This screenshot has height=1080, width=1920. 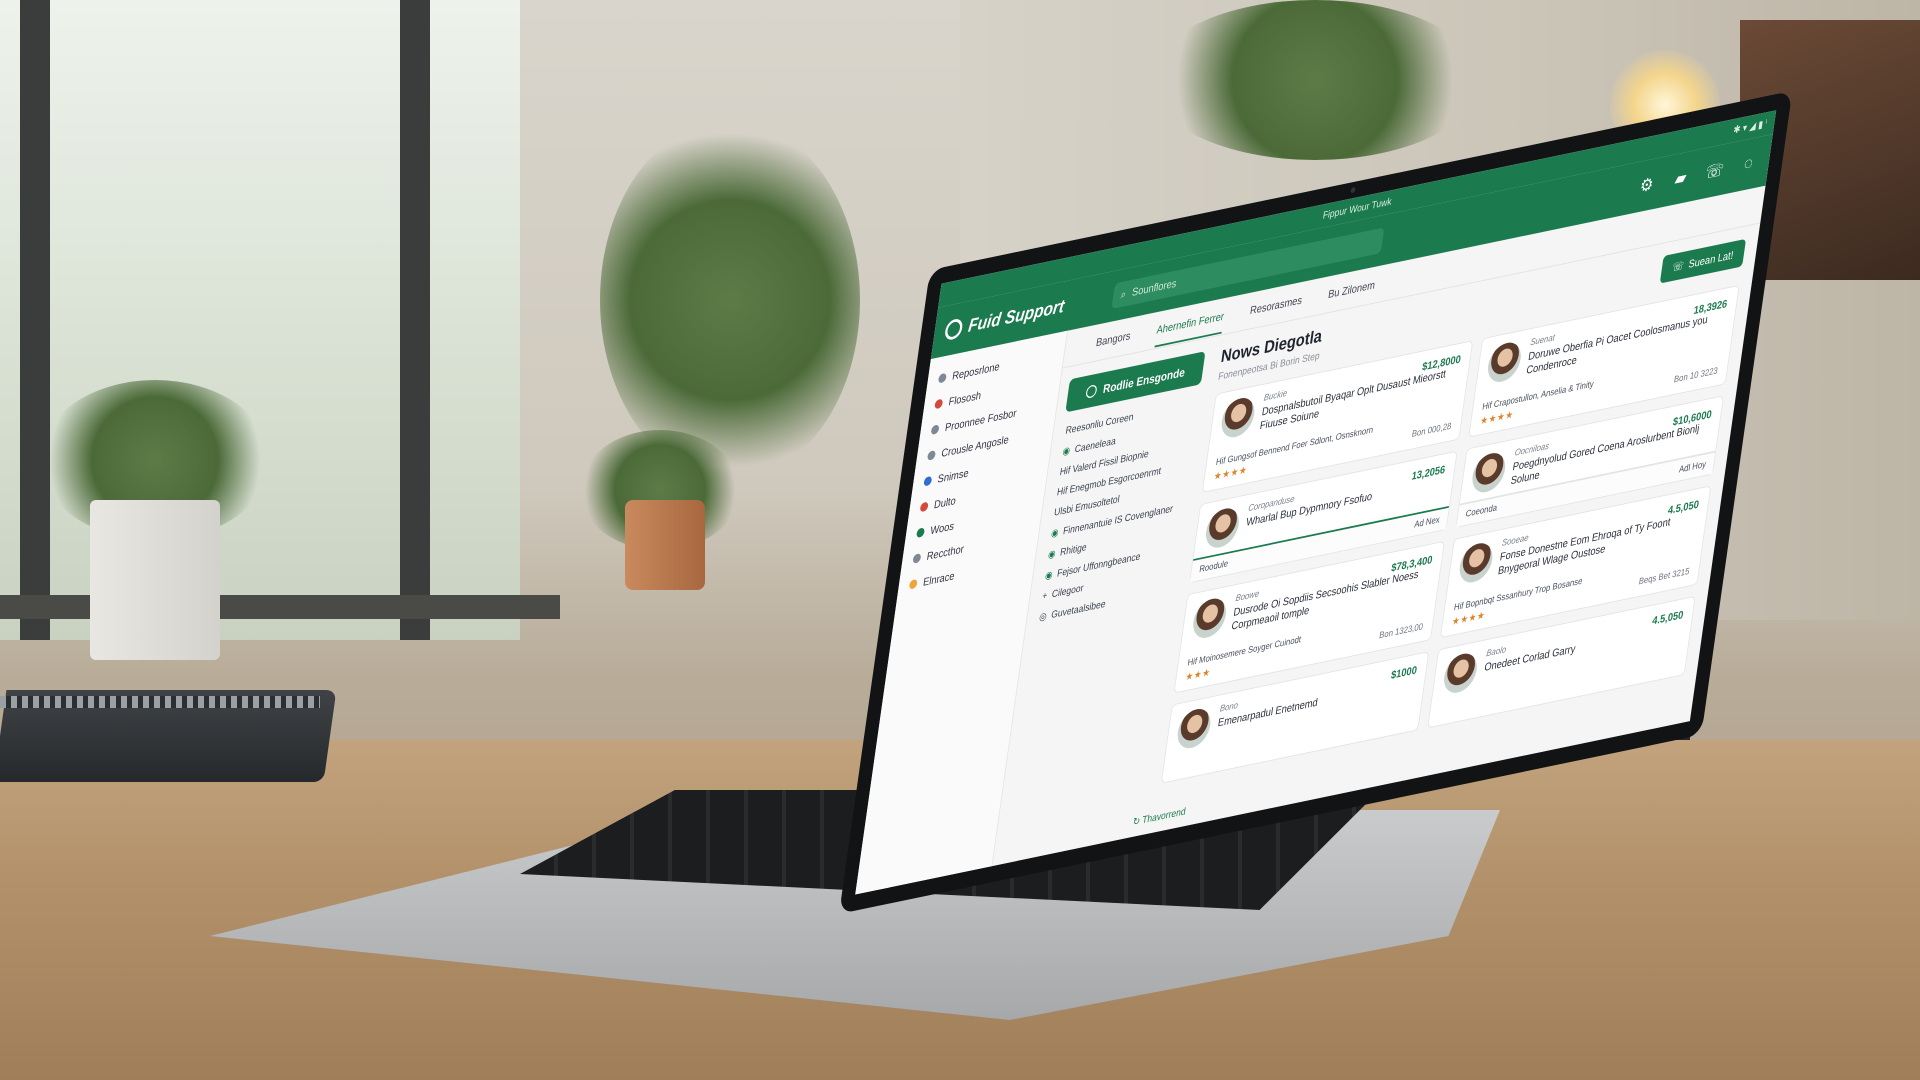 I want to click on app-name: Fuid Support, so click(x=1016, y=315).